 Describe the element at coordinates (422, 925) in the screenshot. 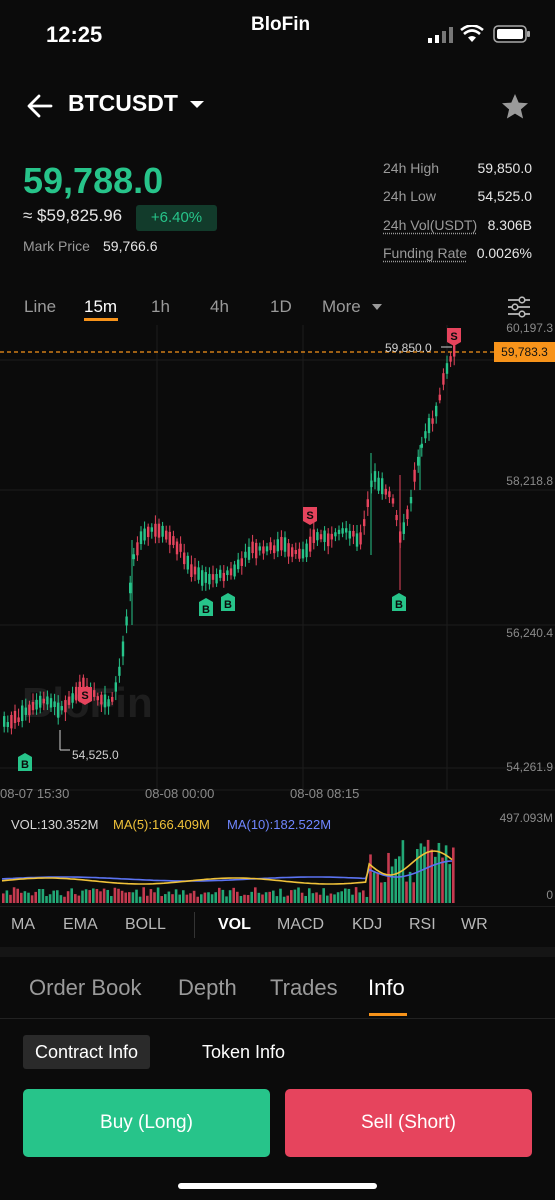

I see `indicator-rsi: RSI` at that location.